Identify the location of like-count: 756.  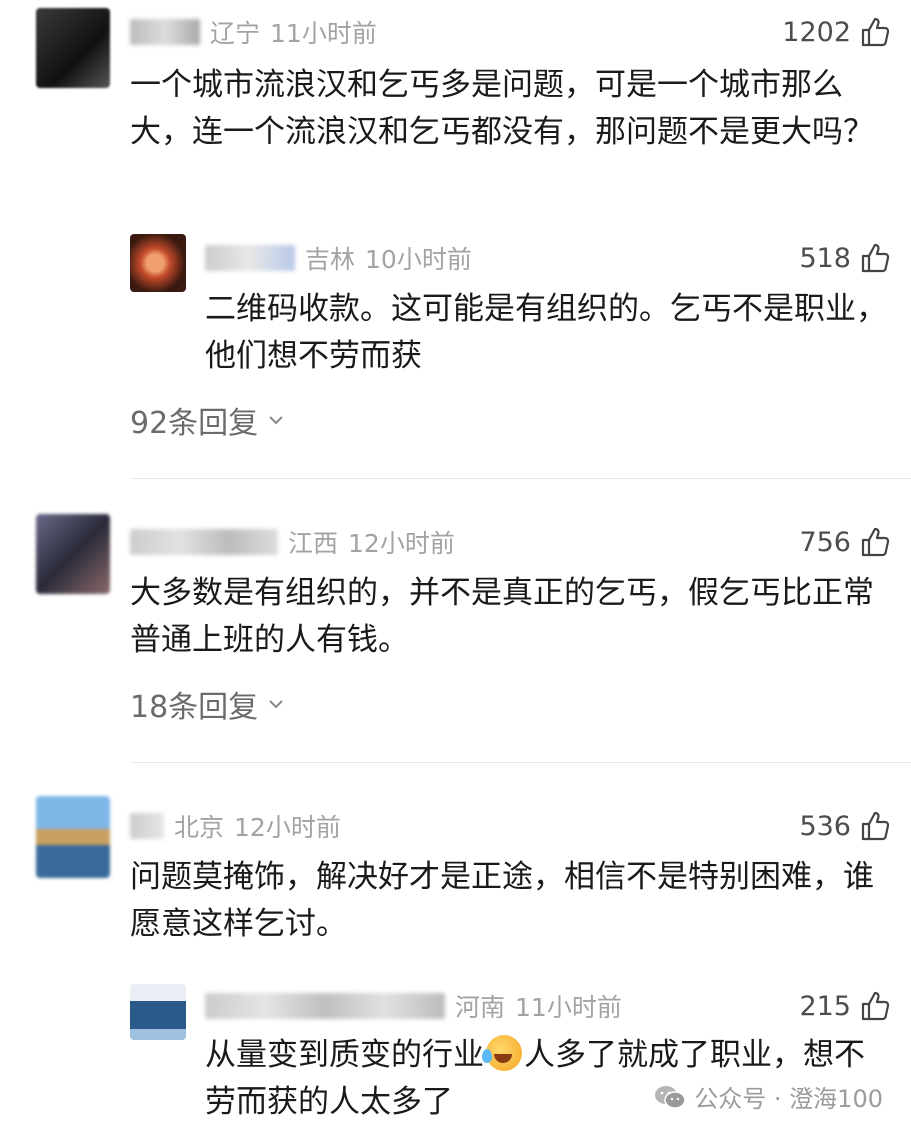
(825, 542).